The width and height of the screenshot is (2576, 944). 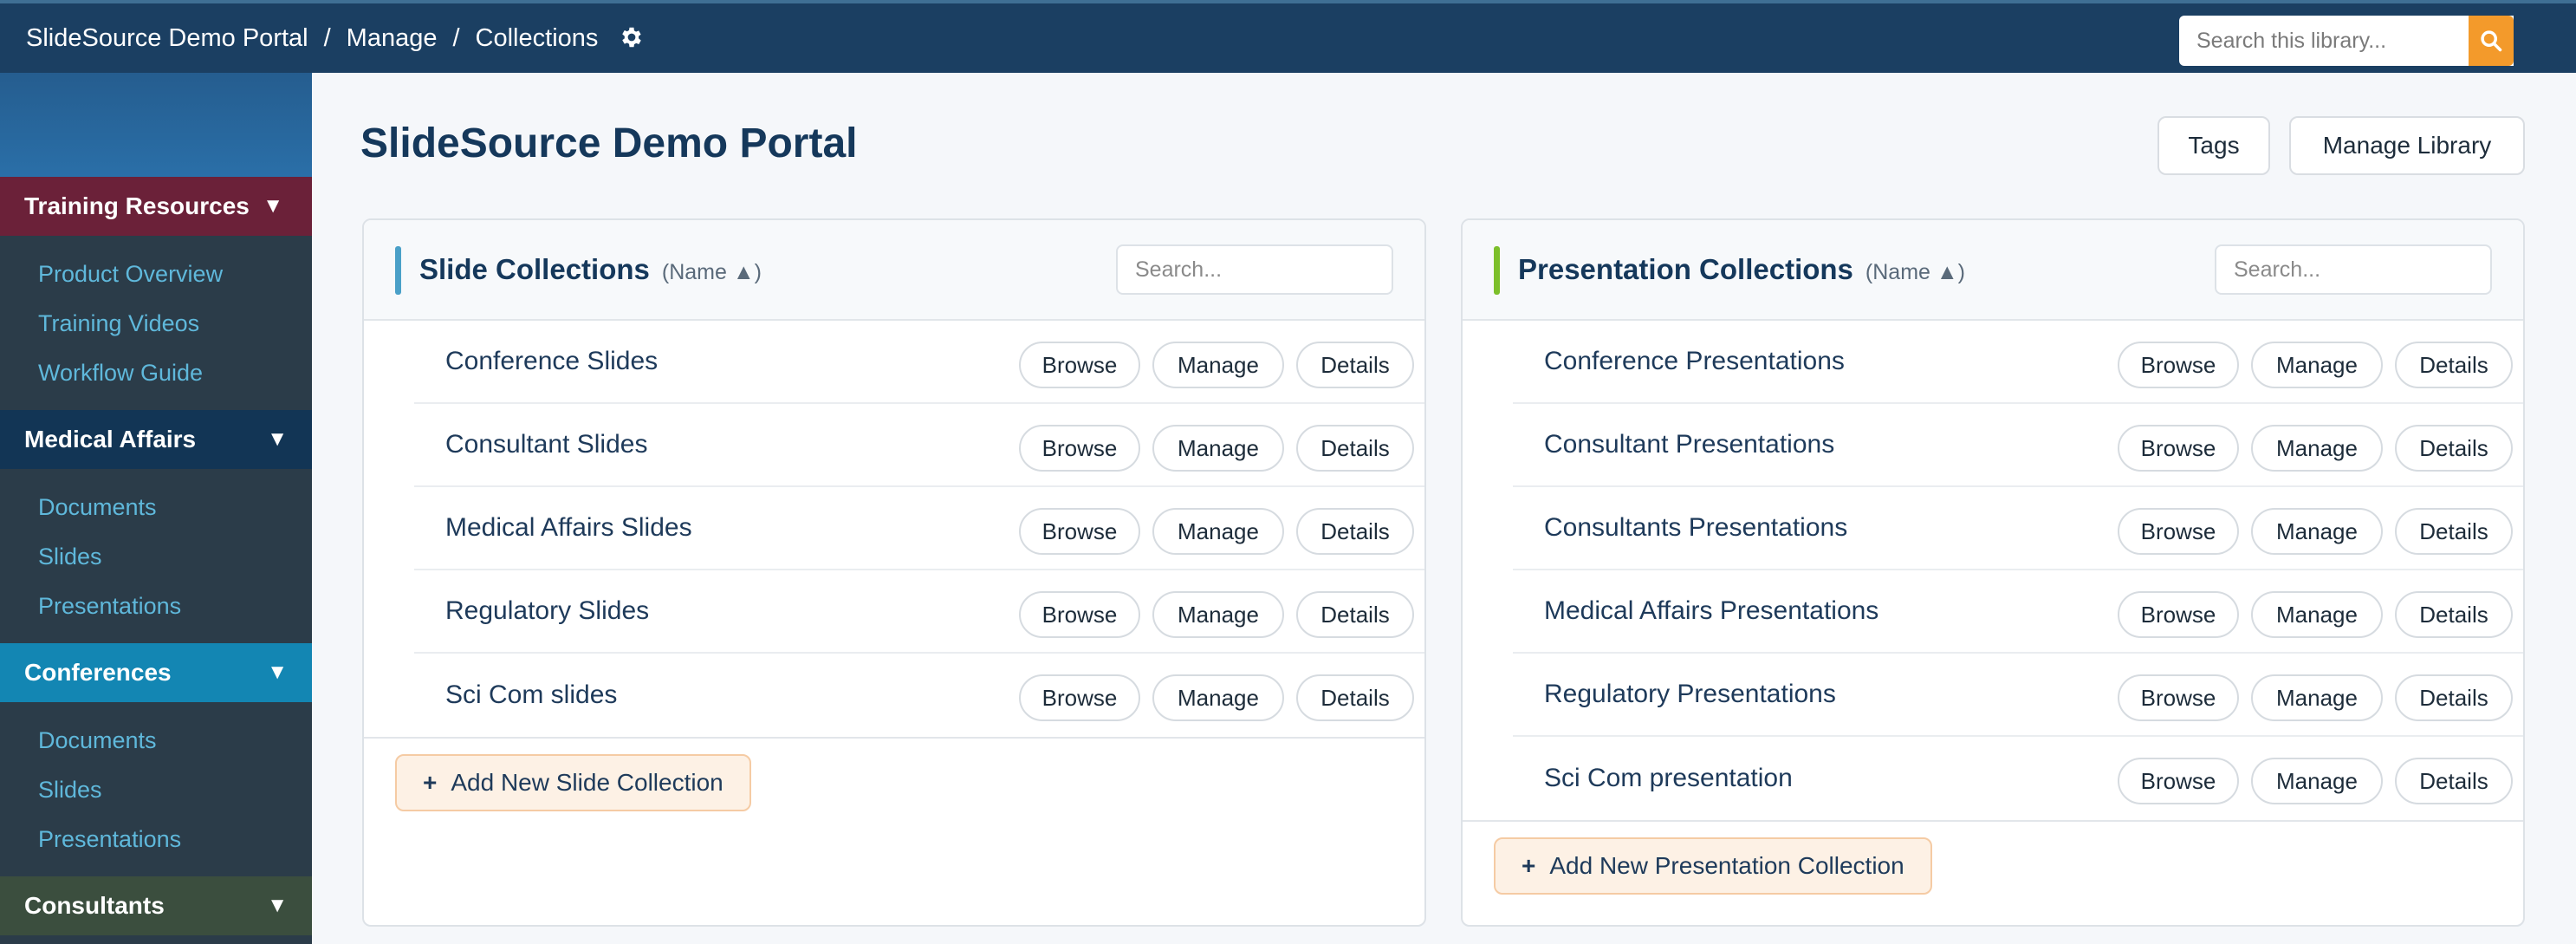 I want to click on tags-button: Tags, so click(x=2214, y=145).